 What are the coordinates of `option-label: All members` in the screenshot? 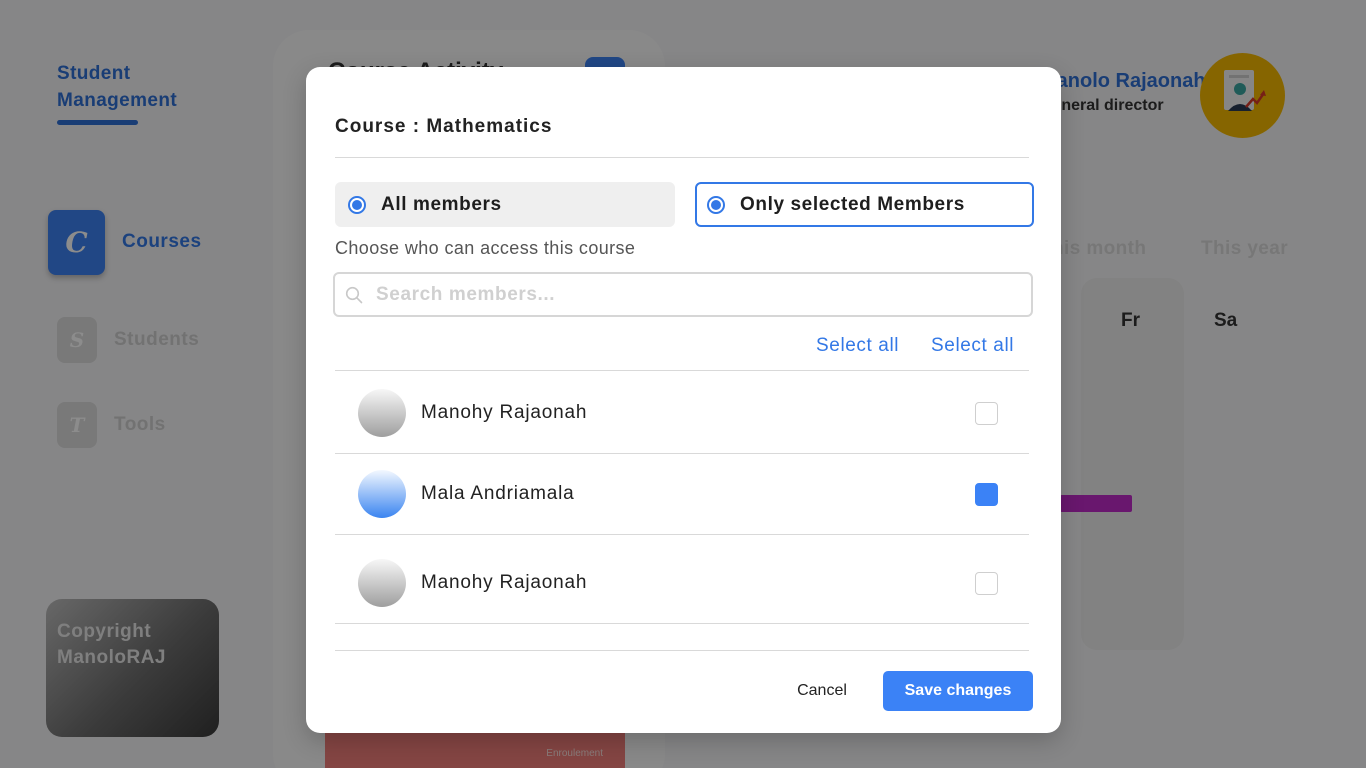 It's located at (441, 204).